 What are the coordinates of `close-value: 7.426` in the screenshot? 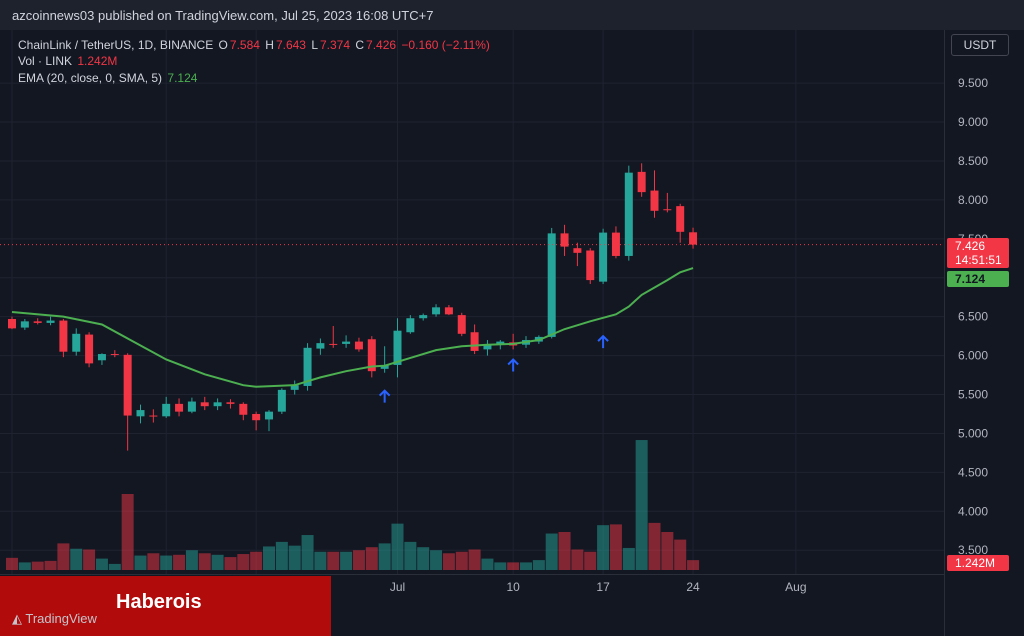 It's located at (381, 45).